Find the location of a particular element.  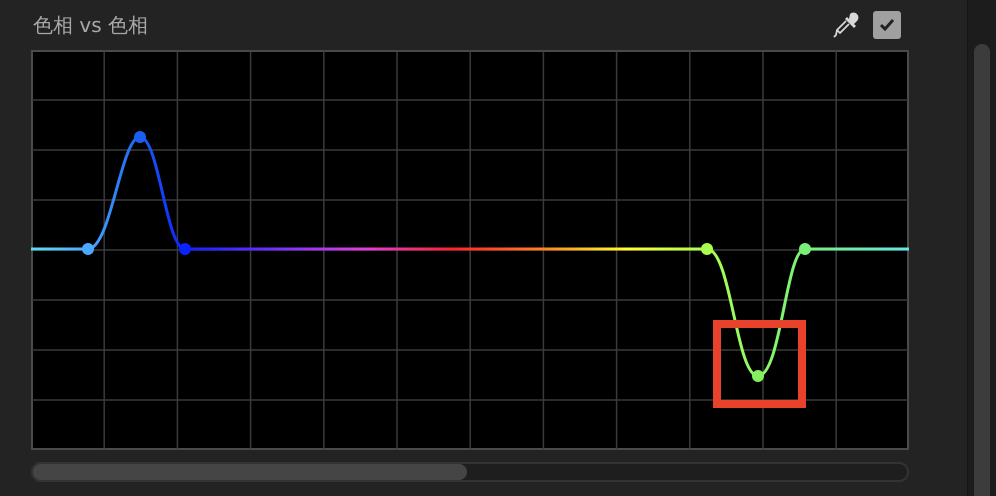

scrollbar-thumb is located at coordinates (250, 472).